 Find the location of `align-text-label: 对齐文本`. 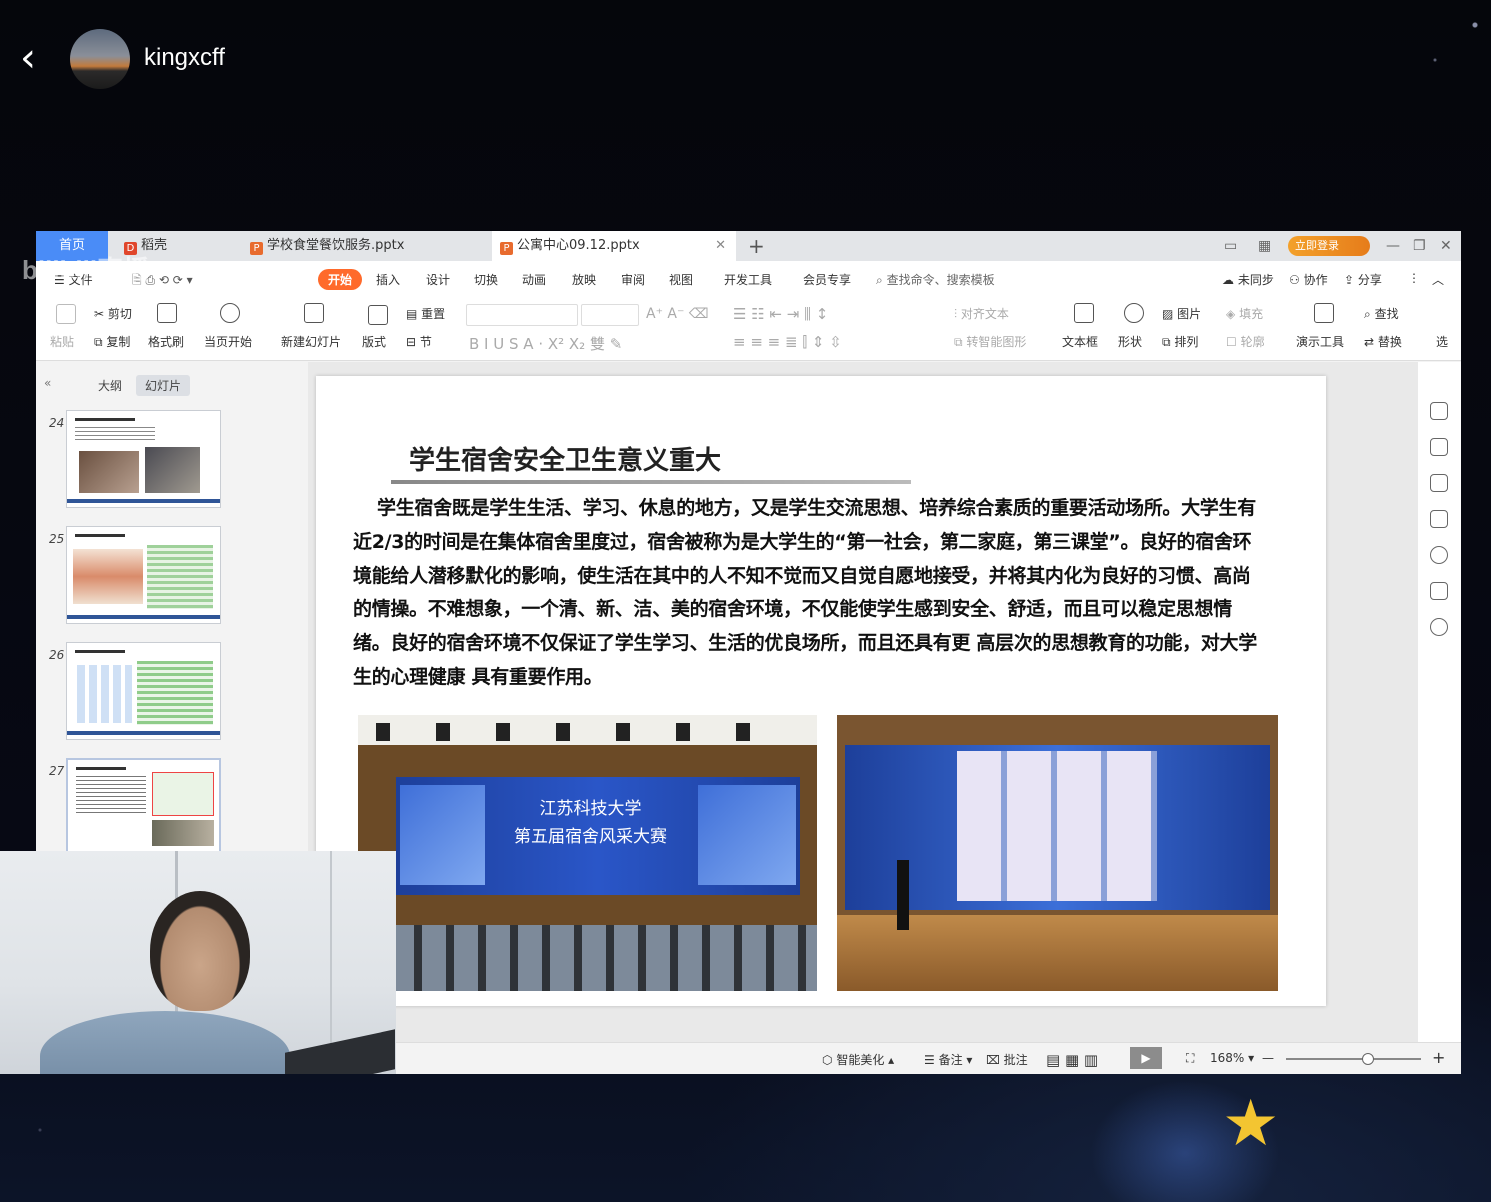

align-text-label: 对齐文本 is located at coordinates (984, 314).